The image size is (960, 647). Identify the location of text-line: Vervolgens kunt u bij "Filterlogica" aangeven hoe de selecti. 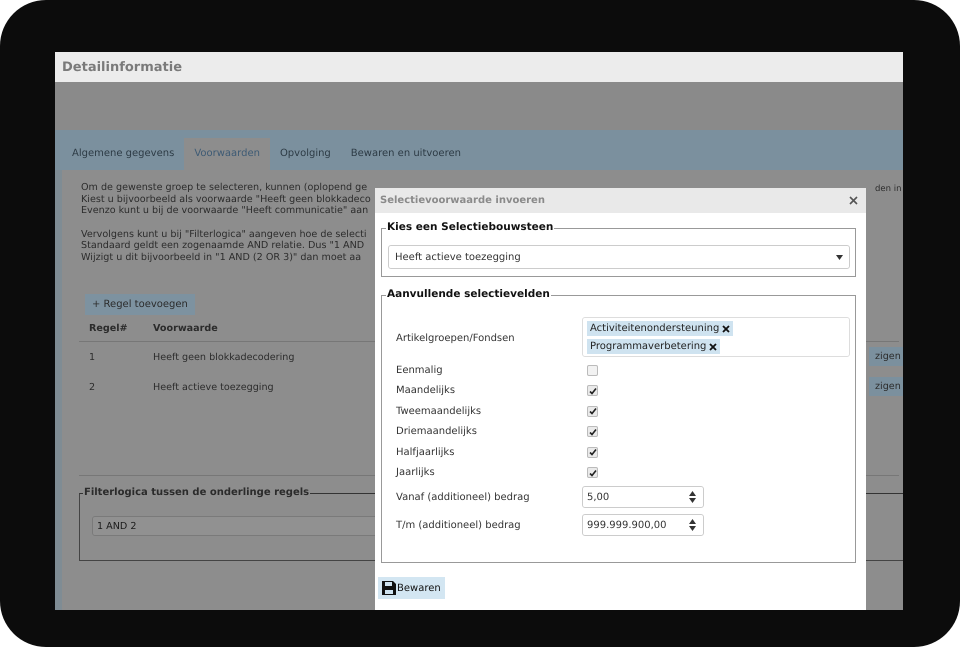
(224, 234).